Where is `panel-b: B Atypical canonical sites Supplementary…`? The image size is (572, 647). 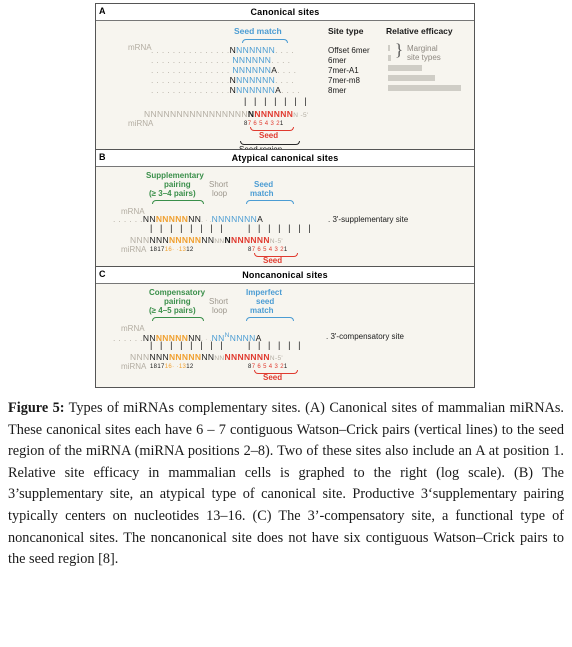
panel-b: B Atypical canonical sites Supplementary… is located at coordinates (285, 207).